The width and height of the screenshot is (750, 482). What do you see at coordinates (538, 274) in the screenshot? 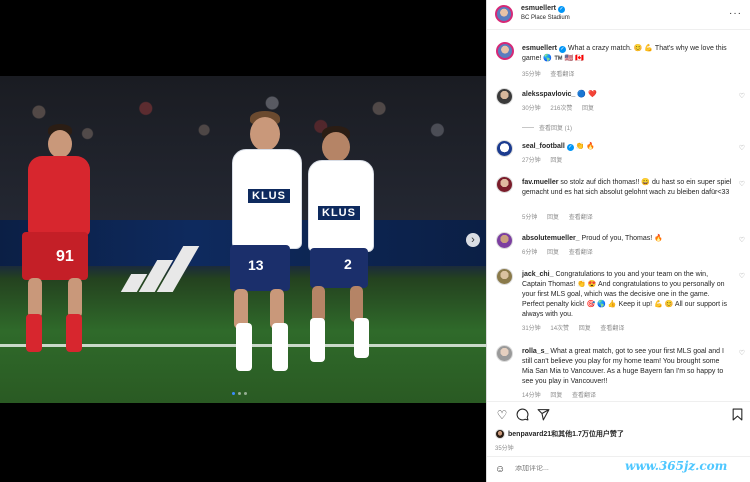
I see `comment-username: jack_chi_` at bounding box center [538, 274].